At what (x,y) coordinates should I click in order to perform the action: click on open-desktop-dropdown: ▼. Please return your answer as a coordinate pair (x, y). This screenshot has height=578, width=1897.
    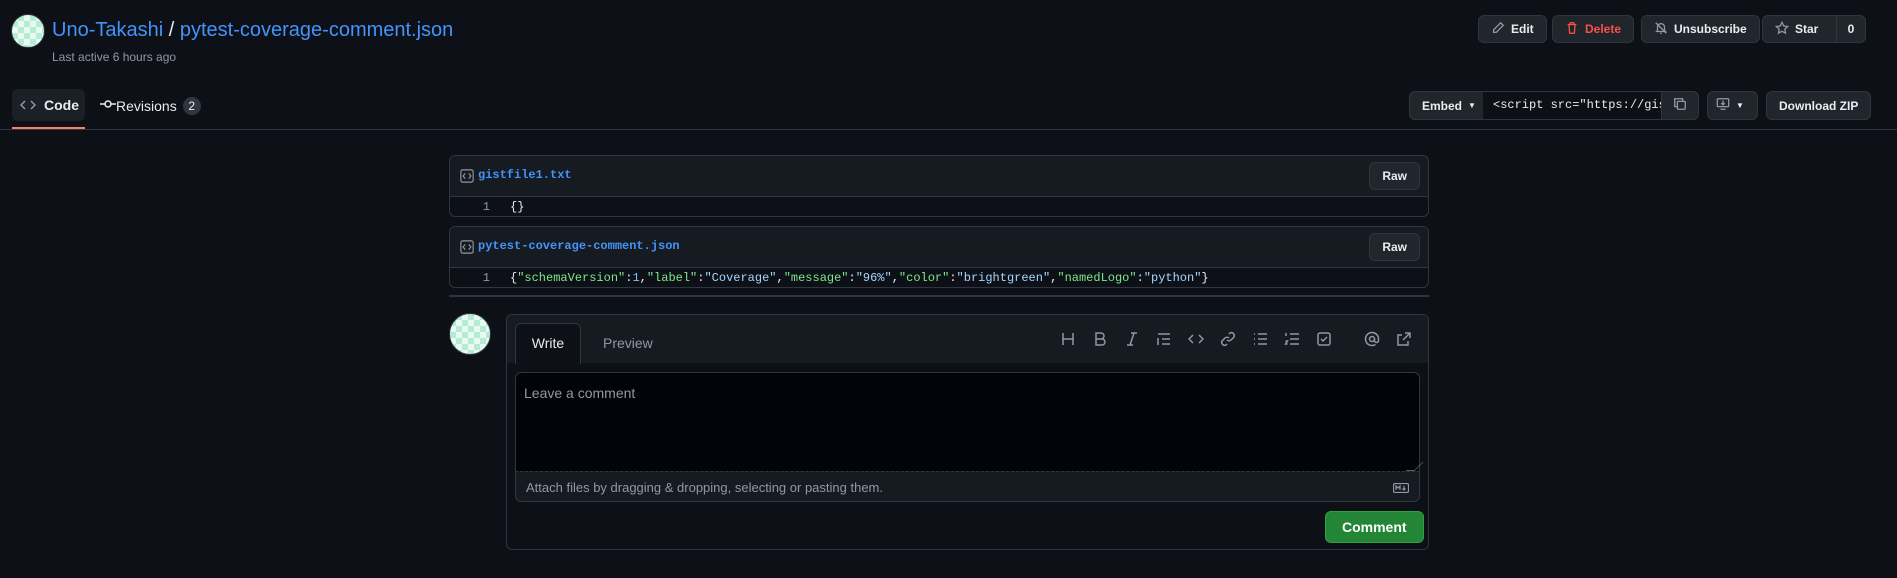
    Looking at the image, I should click on (1732, 105).